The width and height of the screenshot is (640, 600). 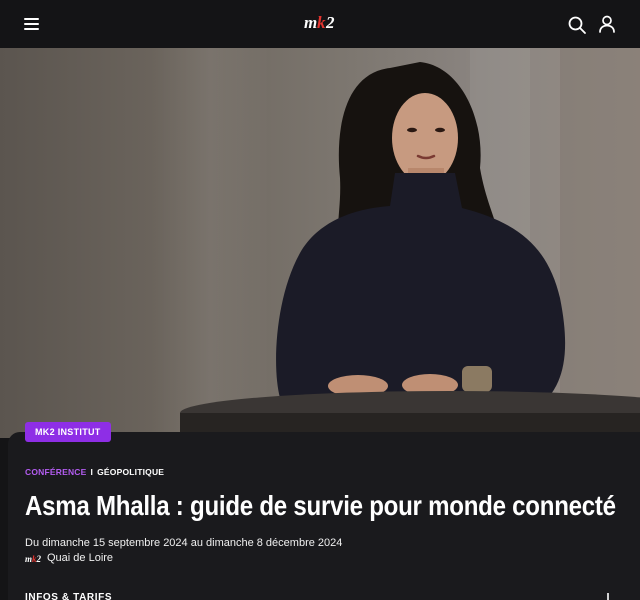 I want to click on info-tarifs-toggle: INFOS & TARIFS, so click(x=68, y=596).